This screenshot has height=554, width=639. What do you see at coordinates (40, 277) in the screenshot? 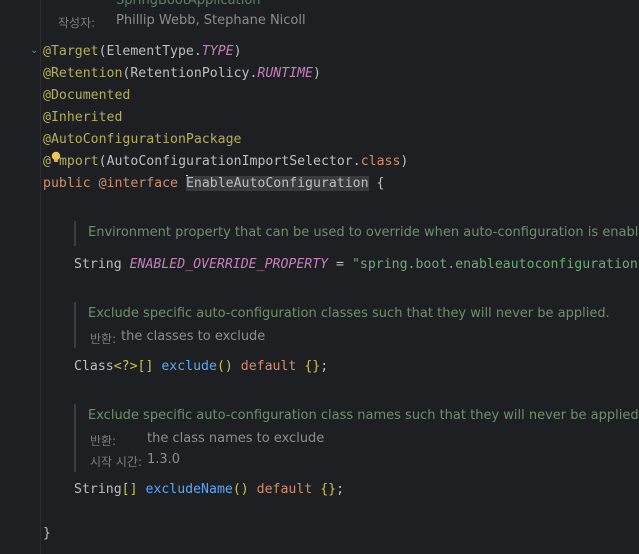
I see `gutter-divider` at bounding box center [40, 277].